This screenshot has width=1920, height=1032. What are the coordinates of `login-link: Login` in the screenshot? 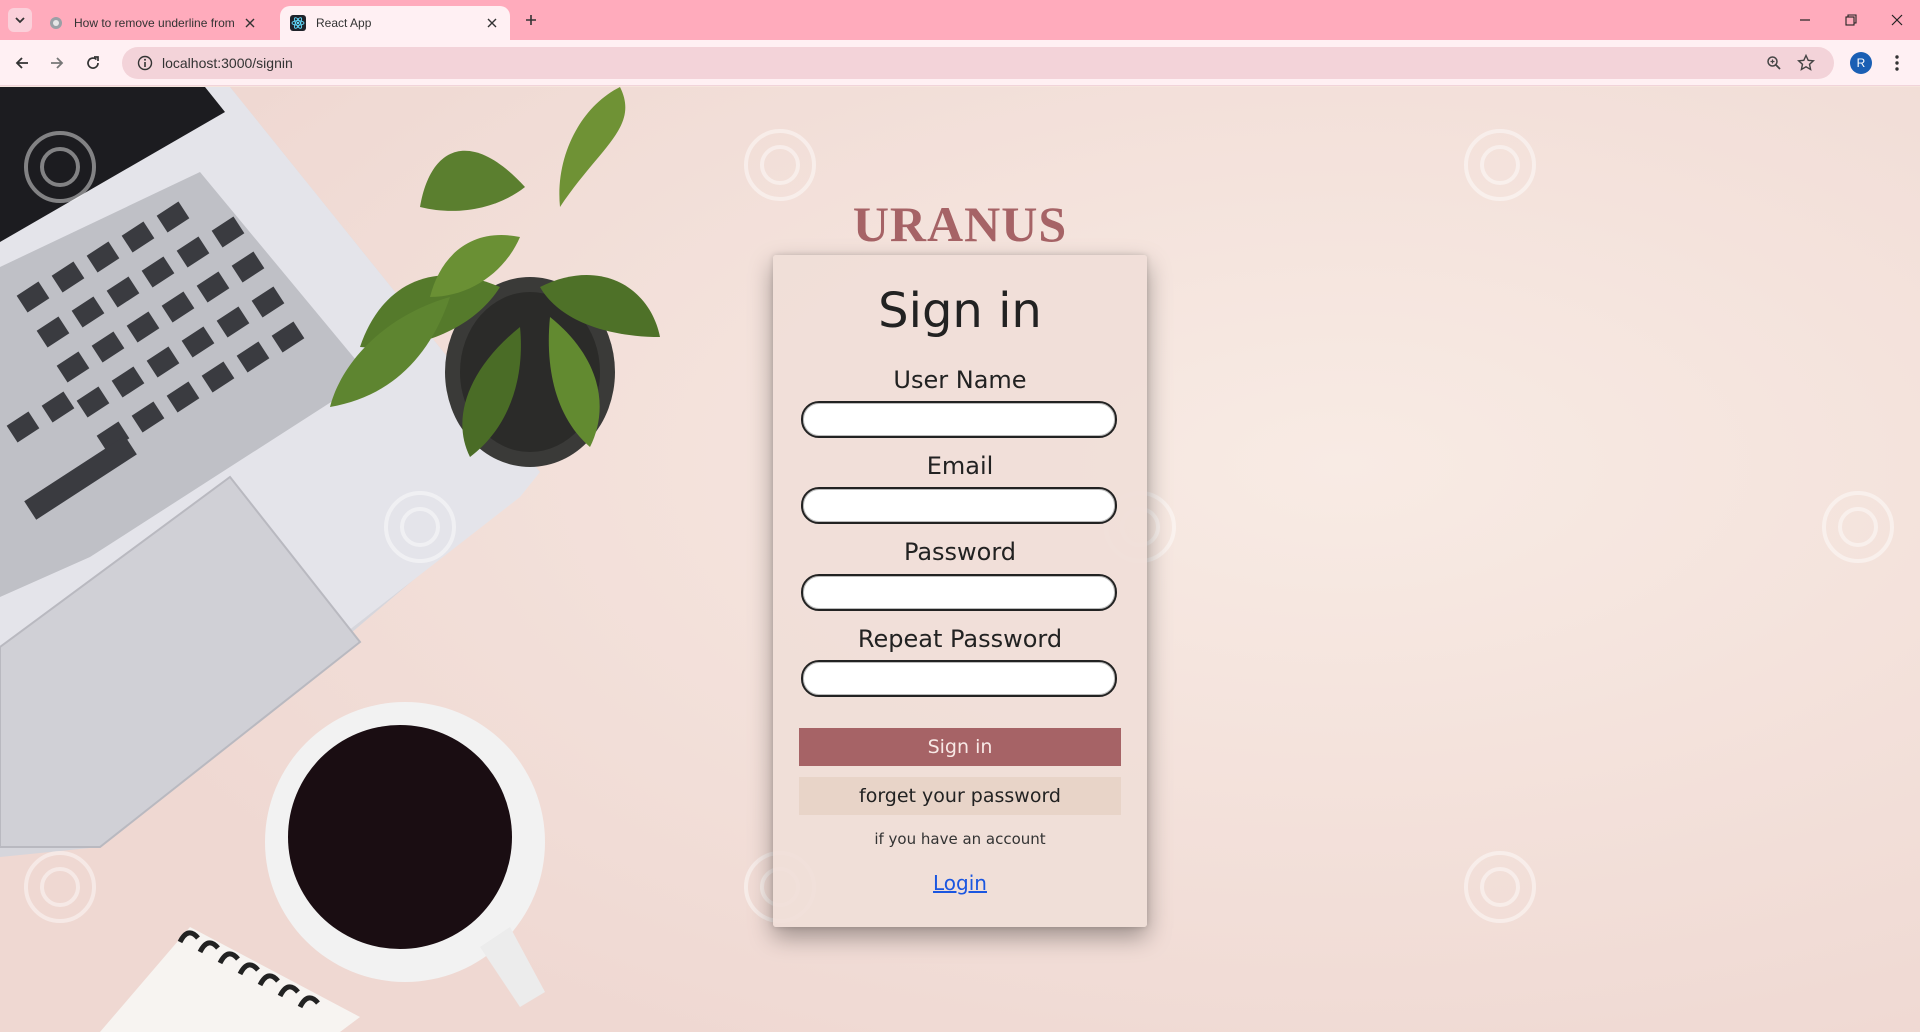 It's located at (960, 883).